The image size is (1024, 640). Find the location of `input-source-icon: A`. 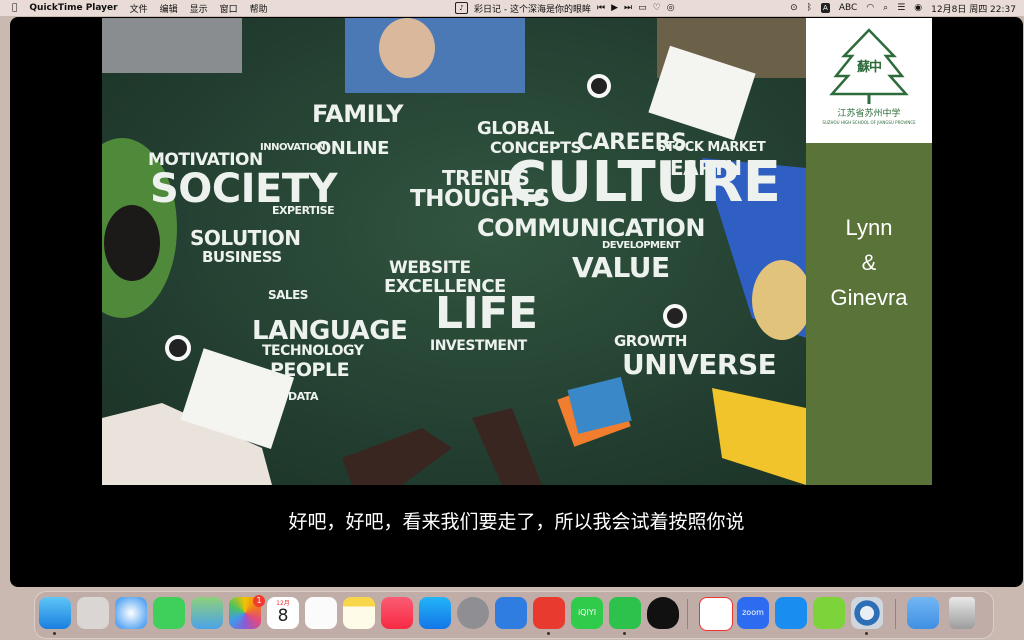

input-source-icon: A is located at coordinates (825, 8).